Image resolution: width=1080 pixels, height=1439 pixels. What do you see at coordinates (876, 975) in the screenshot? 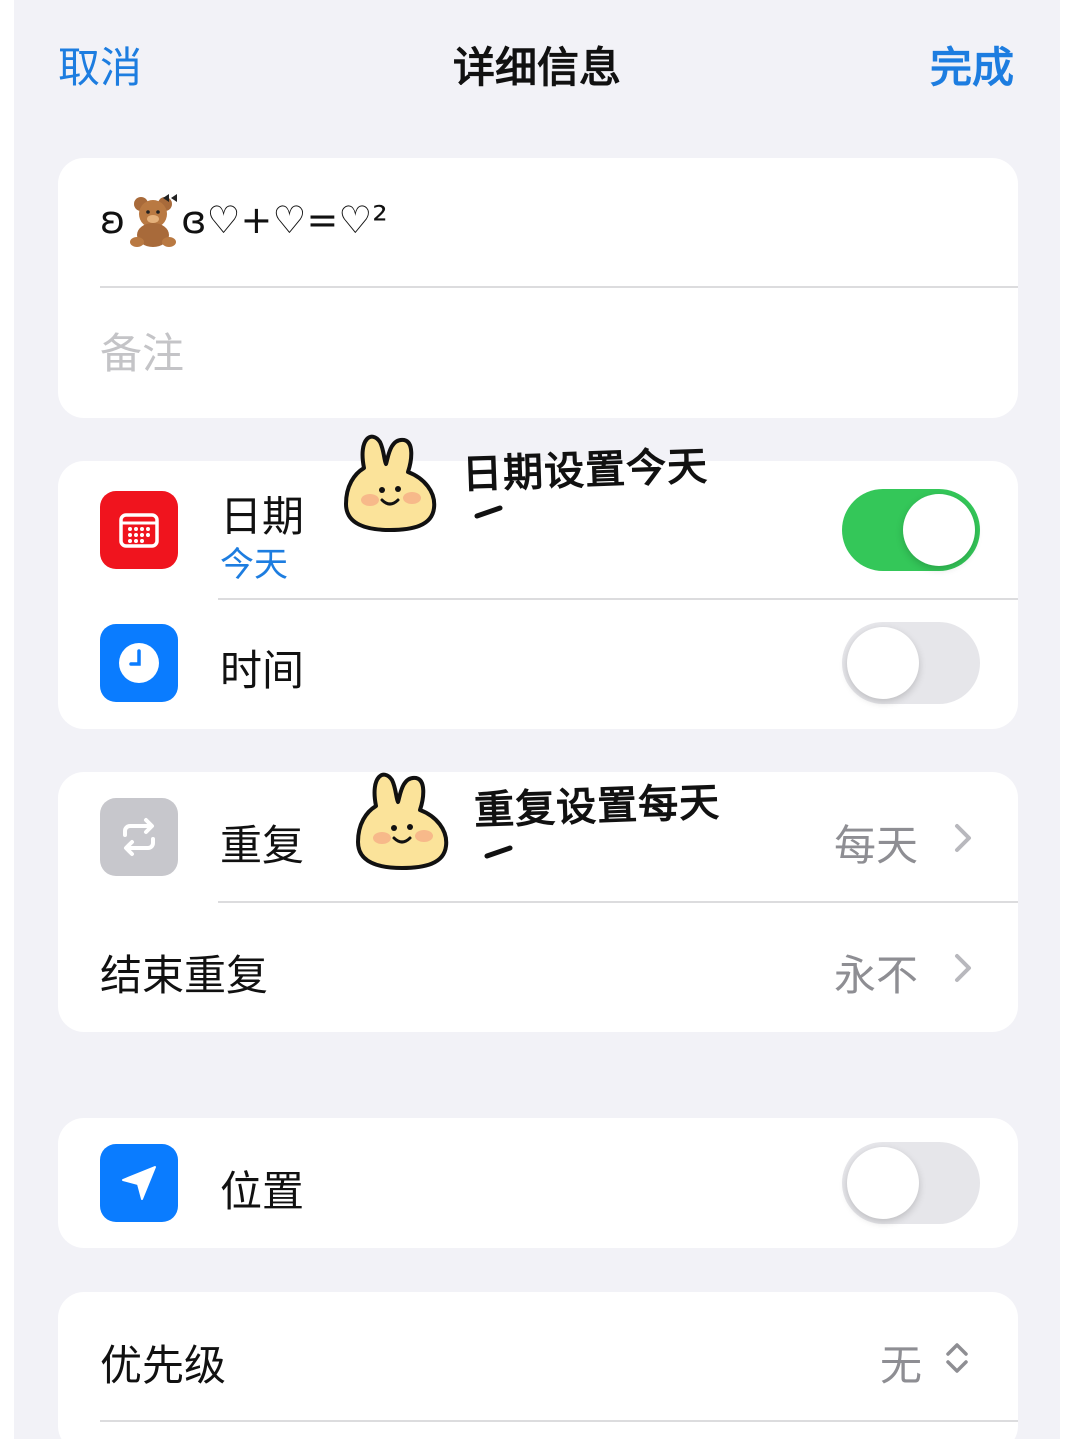
I see `end-repeat-value: 永不` at bounding box center [876, 975].